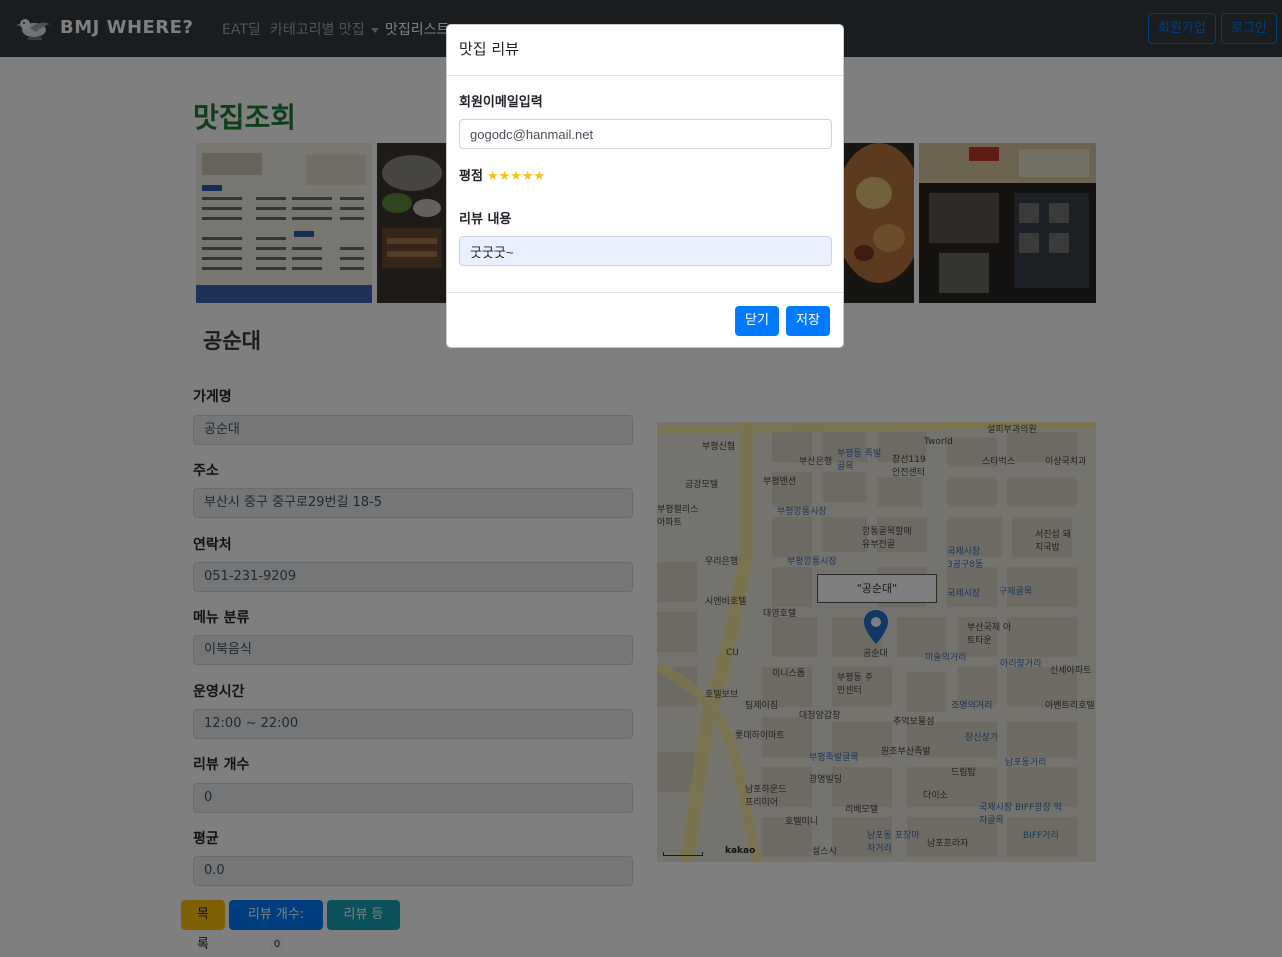 This screenshot has width=1282, height=957. Describe the element at coordinates (645, 251) in the screenshot. I see `review-content-input` at that location.